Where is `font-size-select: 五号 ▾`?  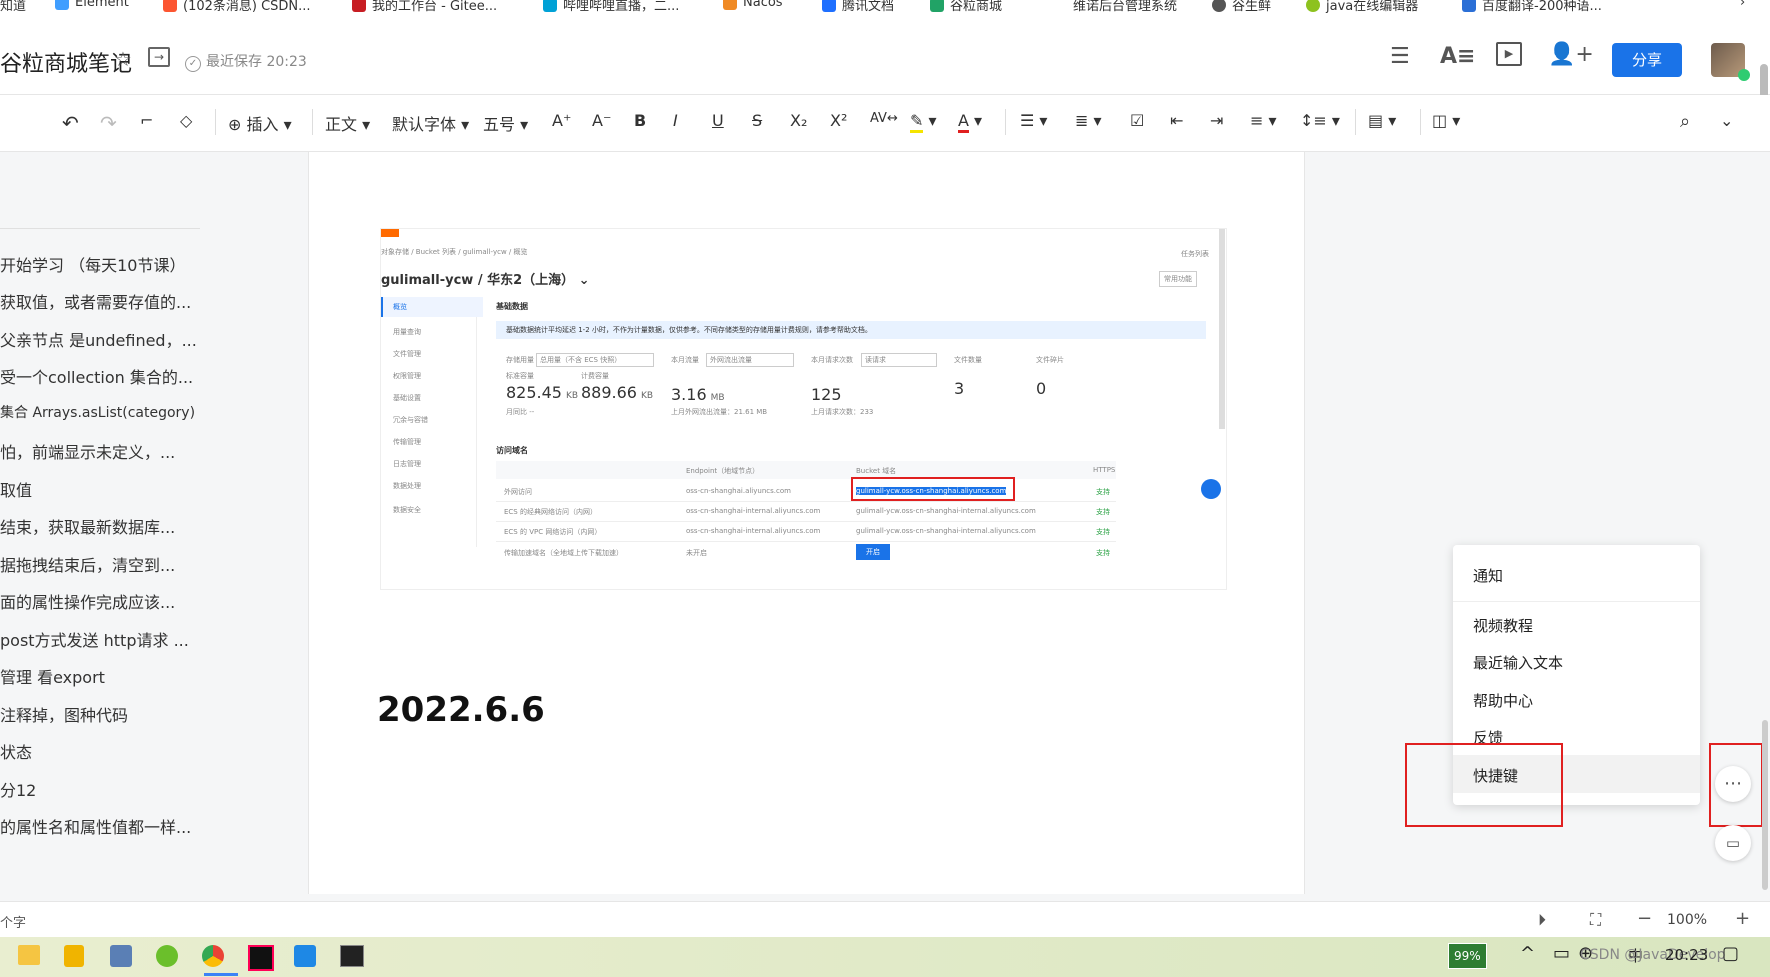
font-size-select: 五号 ▾ is located at coordinates (505, 123).